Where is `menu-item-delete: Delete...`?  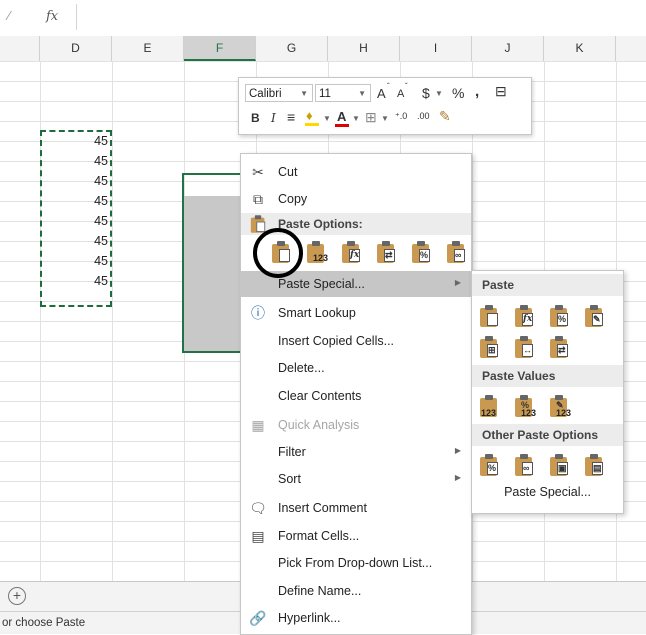 menu-item-delete: Delete... is located at coordinates (356, 368).